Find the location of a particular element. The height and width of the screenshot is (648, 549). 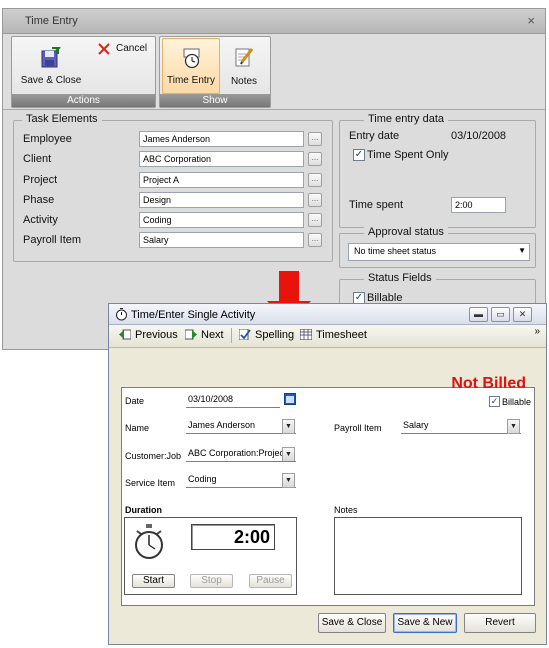

approval-status-legend: Approval status is located at coordinates (406, 232).